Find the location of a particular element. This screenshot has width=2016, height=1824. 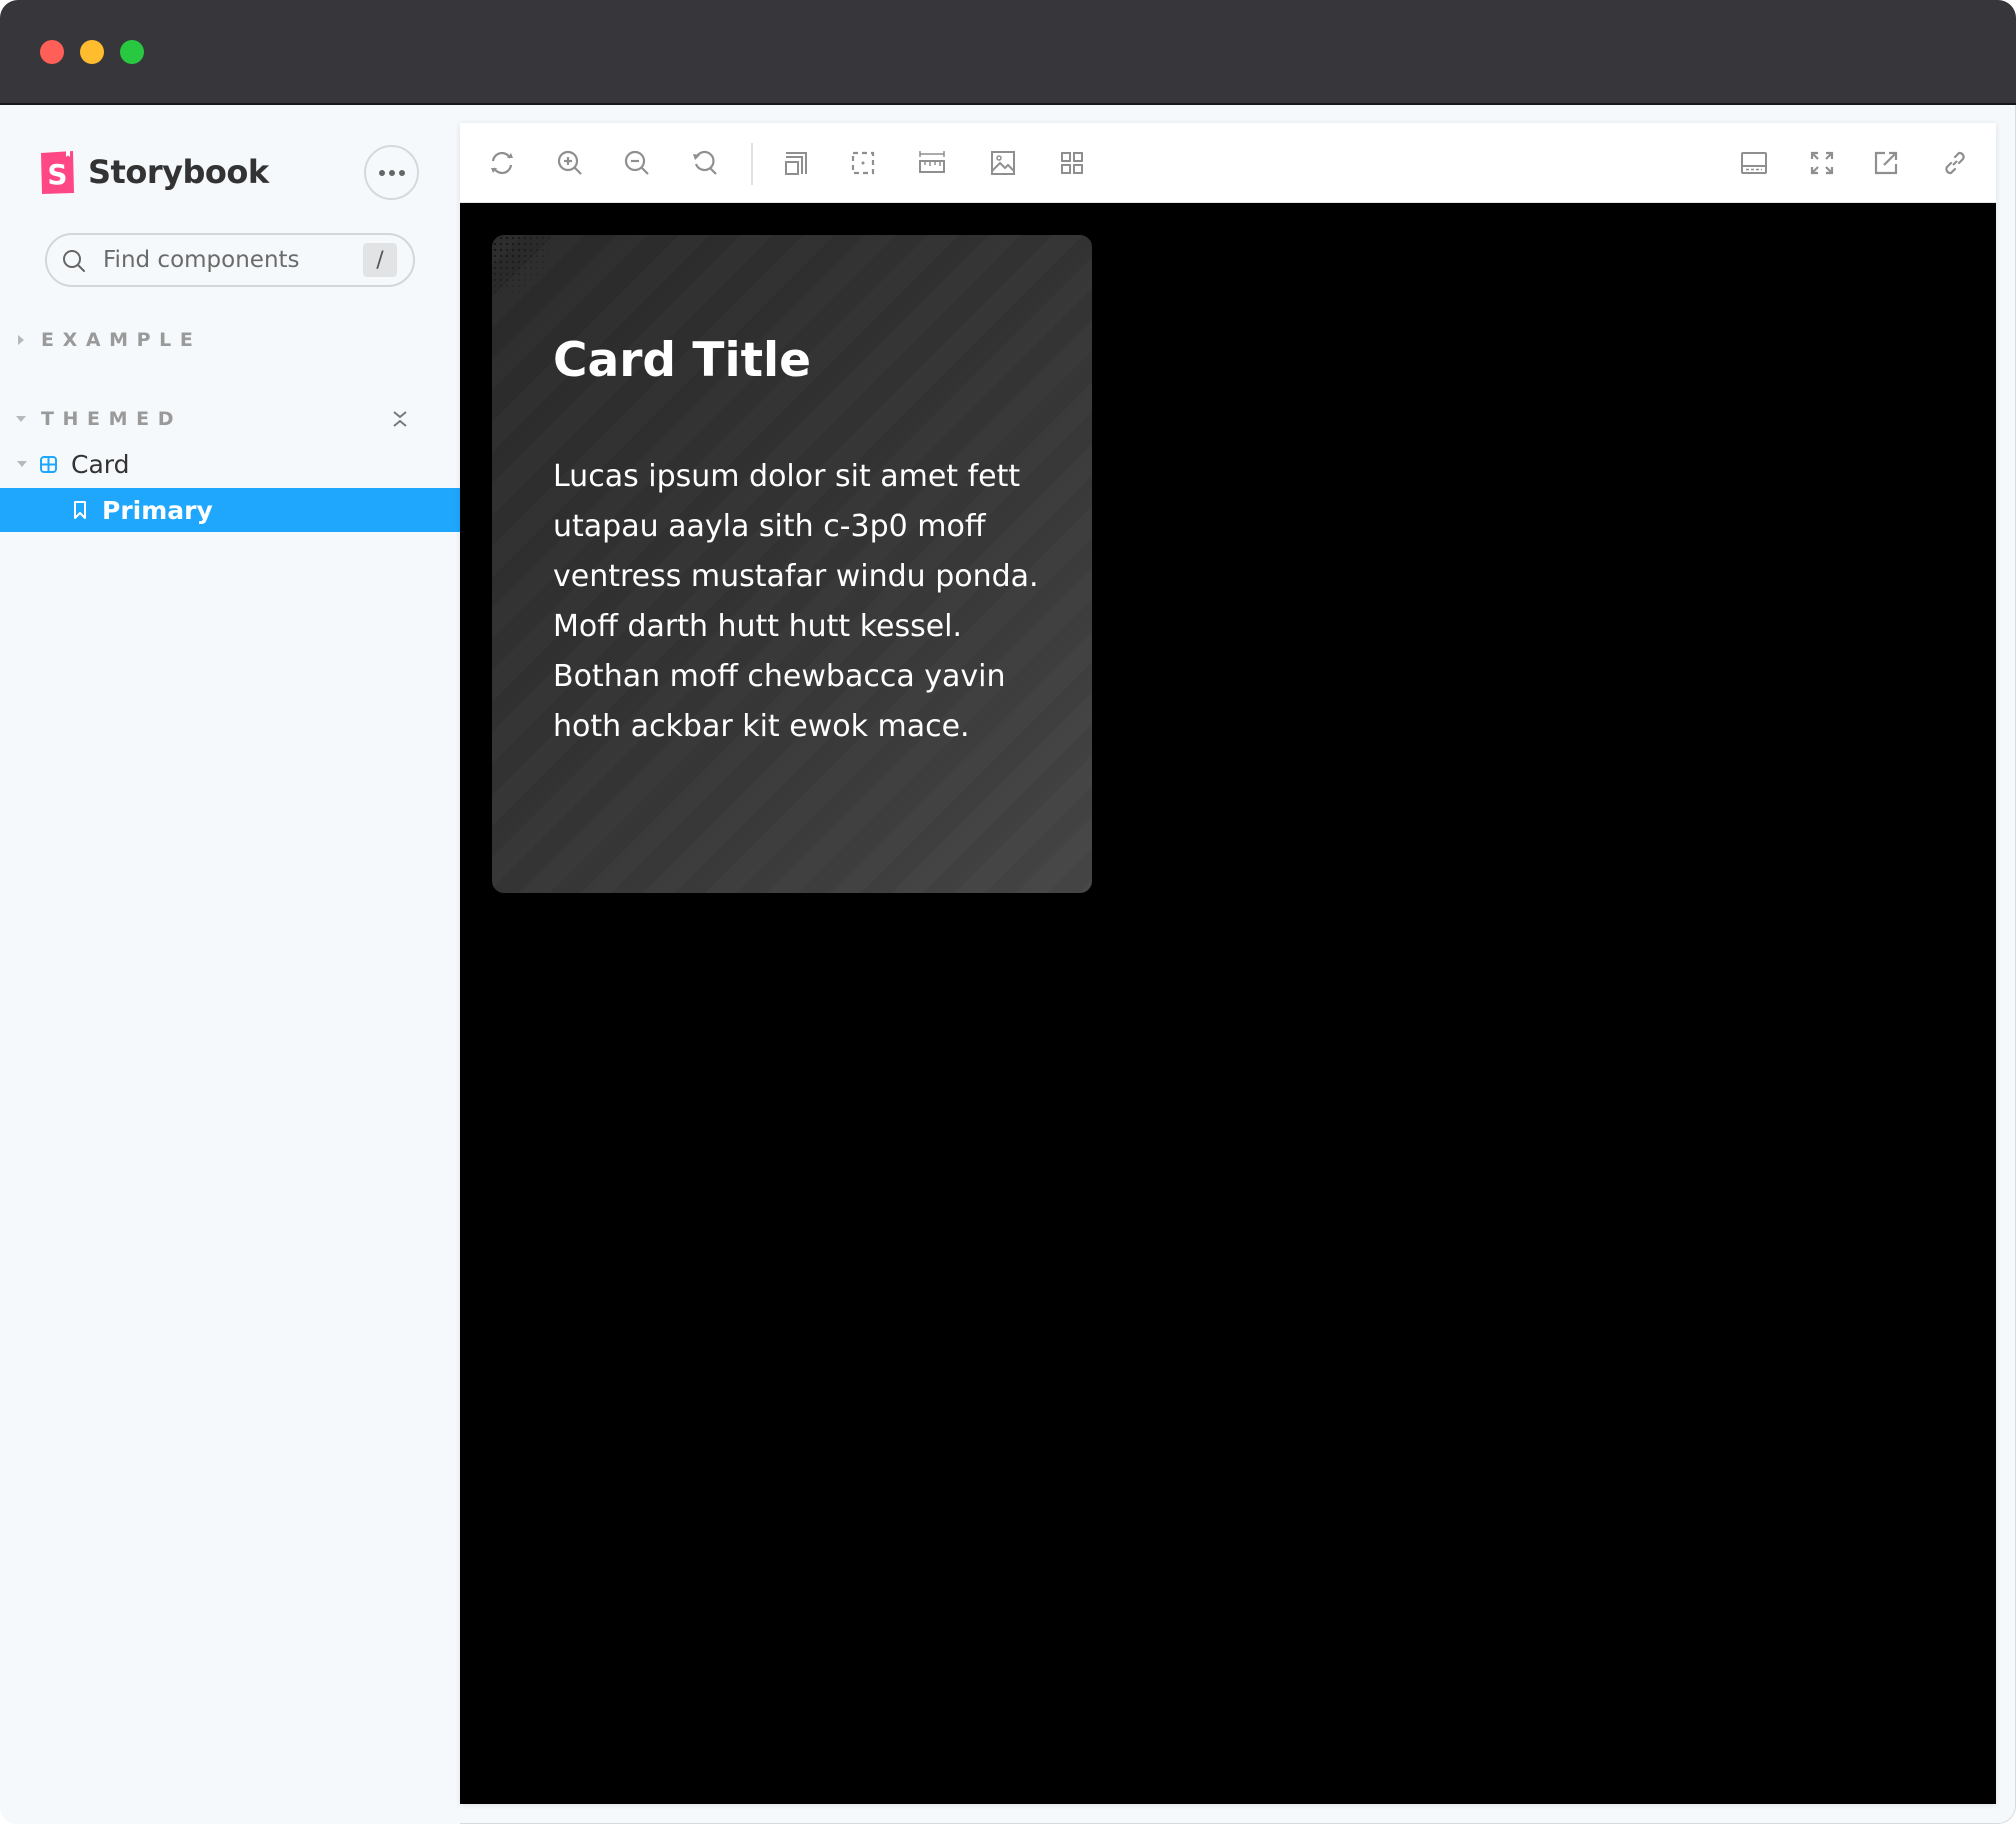

tree-item-primary-story: Primary is located at coordinates (230, 510).